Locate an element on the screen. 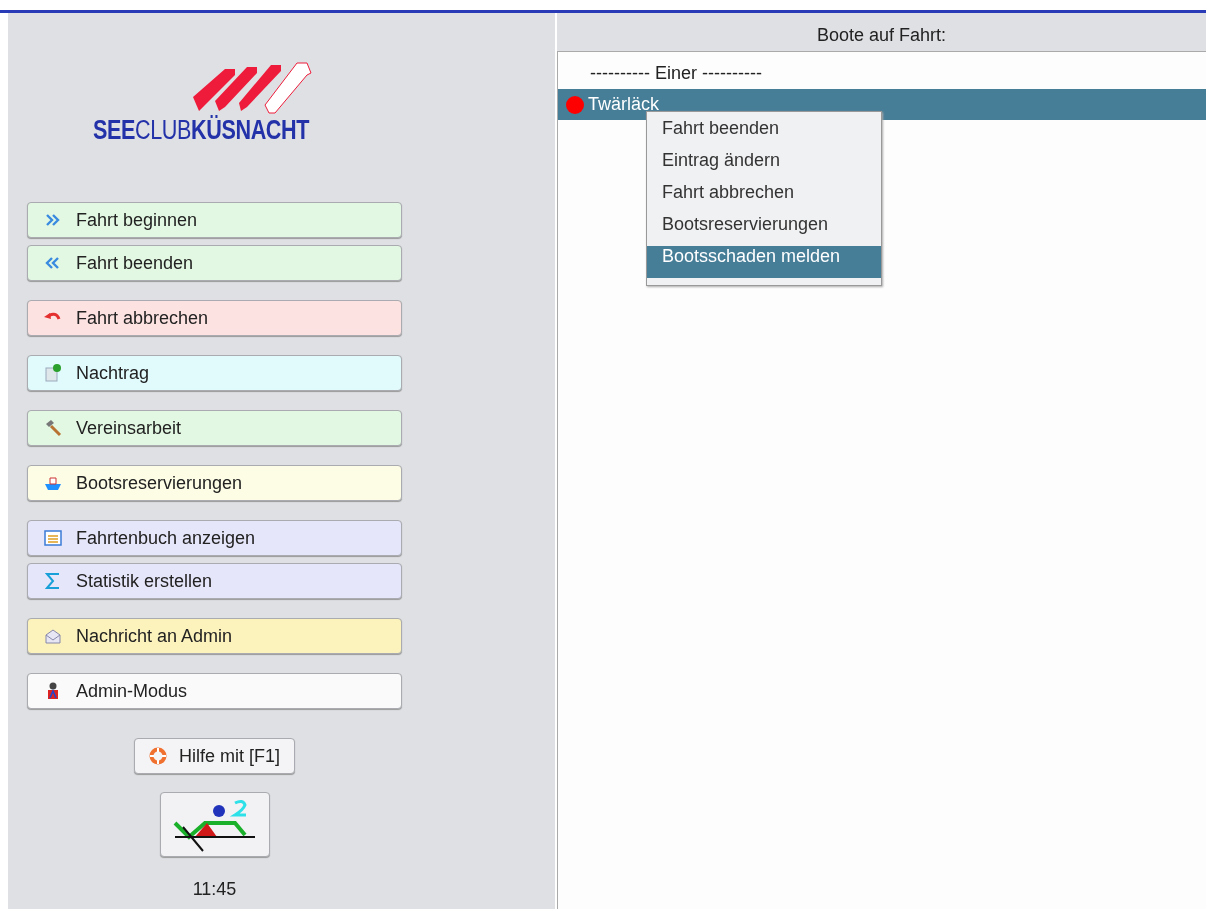 This screenshot has height=909, width=1206. menu-item: Eintrag ändern is located at coordinates (764, 166).